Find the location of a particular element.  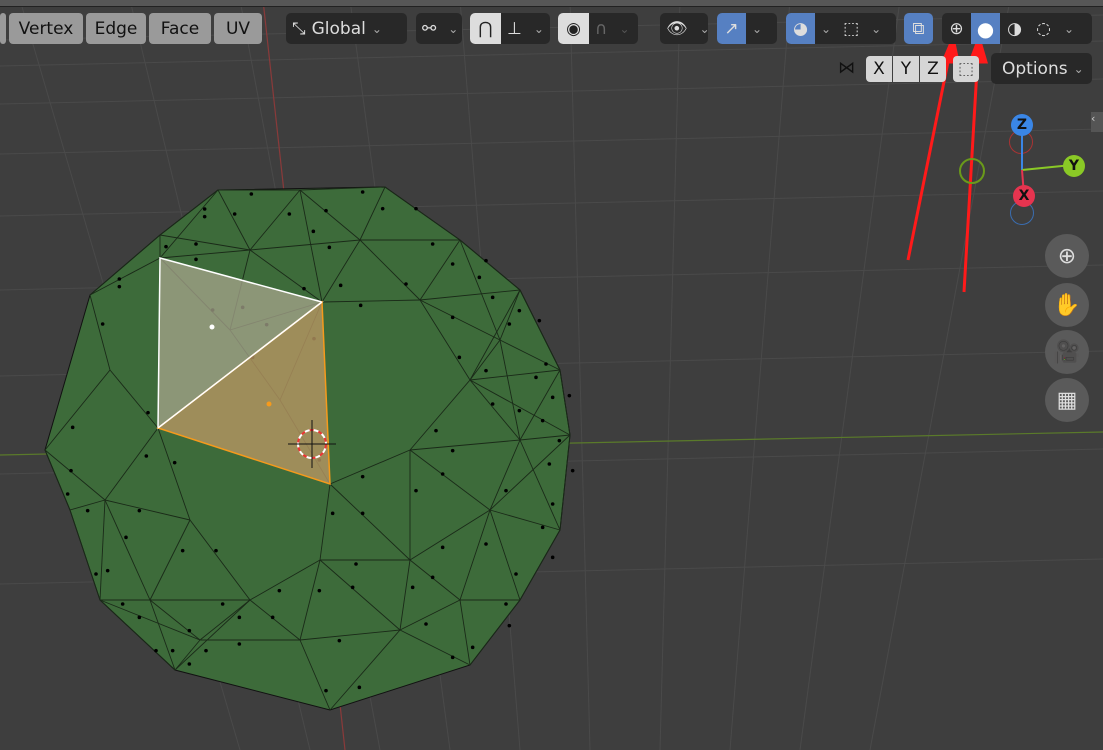

falloff-curve-icon: ∩ is located at coordinates (601, 28).